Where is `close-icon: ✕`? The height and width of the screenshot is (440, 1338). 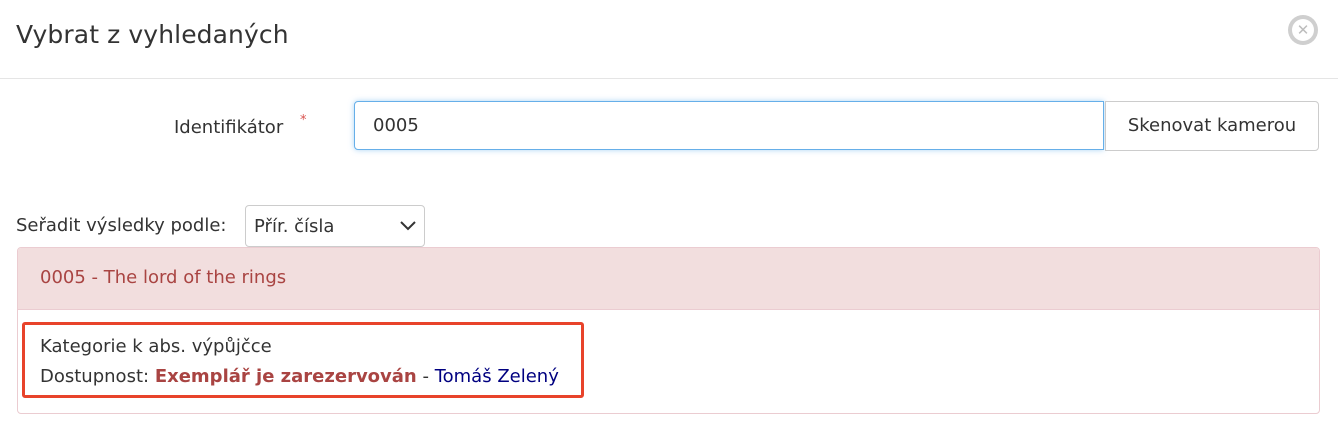 close-icon: ✕ is located at coordinates (1303, 30).